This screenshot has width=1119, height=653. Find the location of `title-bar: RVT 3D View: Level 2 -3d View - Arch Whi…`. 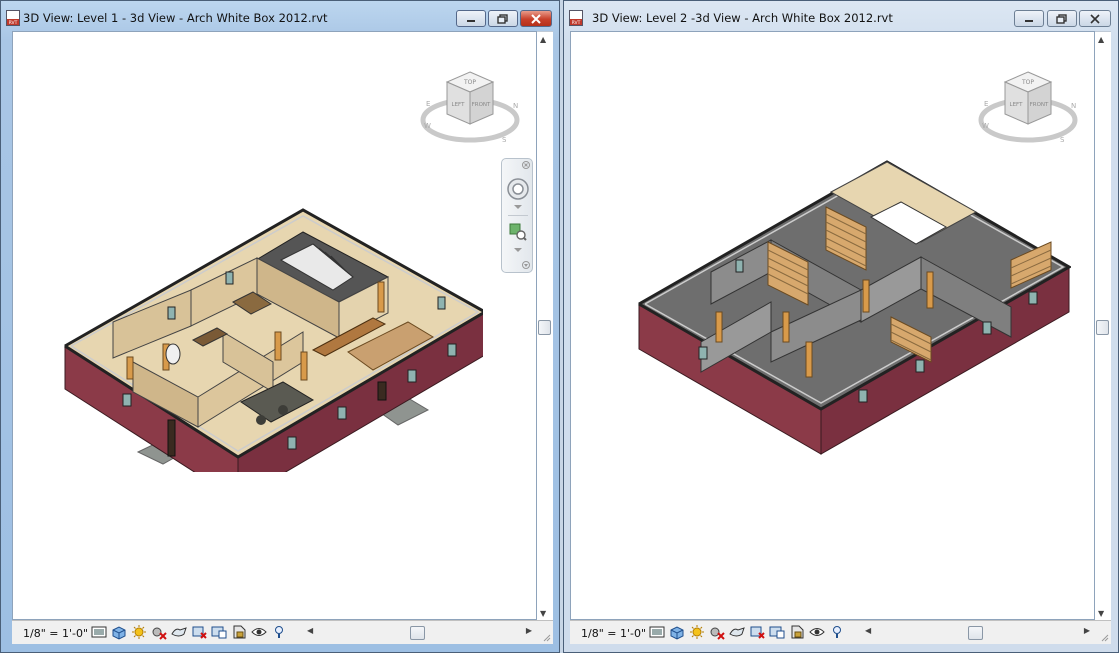

title-bar: RVT 3D View: Level 2 -3d View - Arch Whi… is located at coordinates (841, 16).